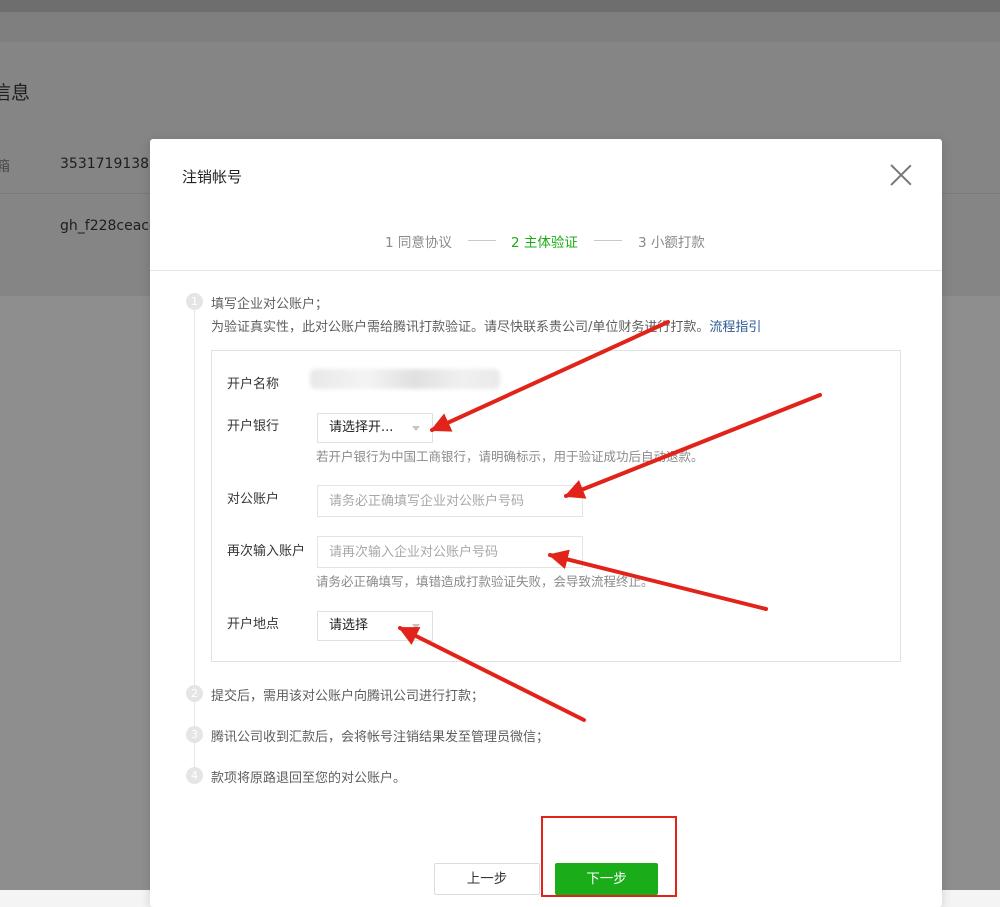 Image resolution: width=1000 pixels, height=907 pixels. Describe the element at coordinates (194, 775) in the screenshot. I see `instruction-number-4: 4` at that location.